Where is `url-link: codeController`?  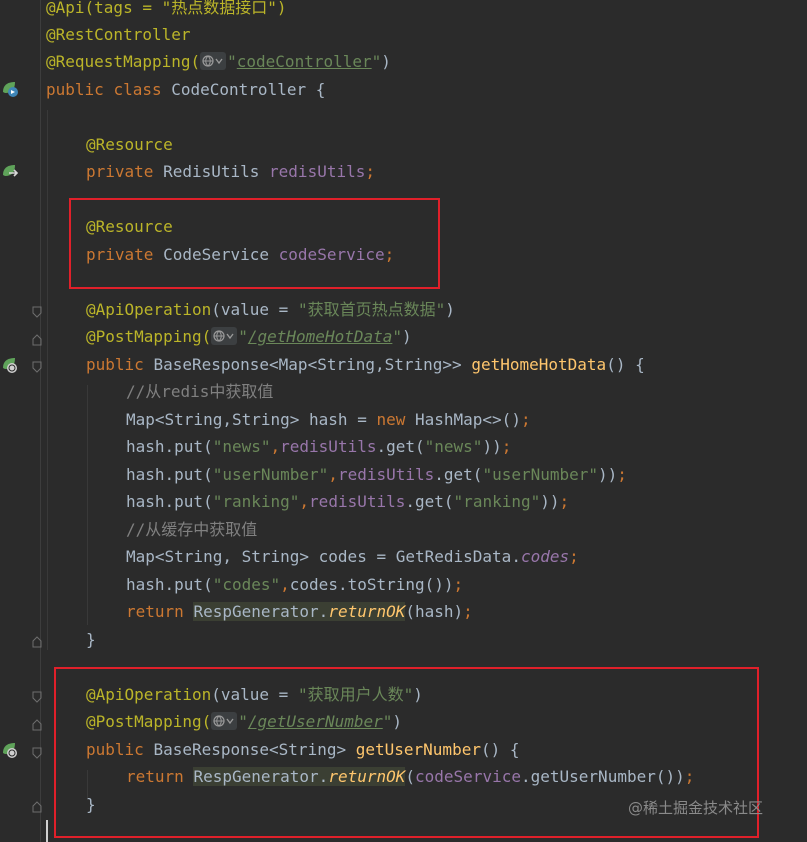 url-link: codeController is located at coordinates (304, 61).